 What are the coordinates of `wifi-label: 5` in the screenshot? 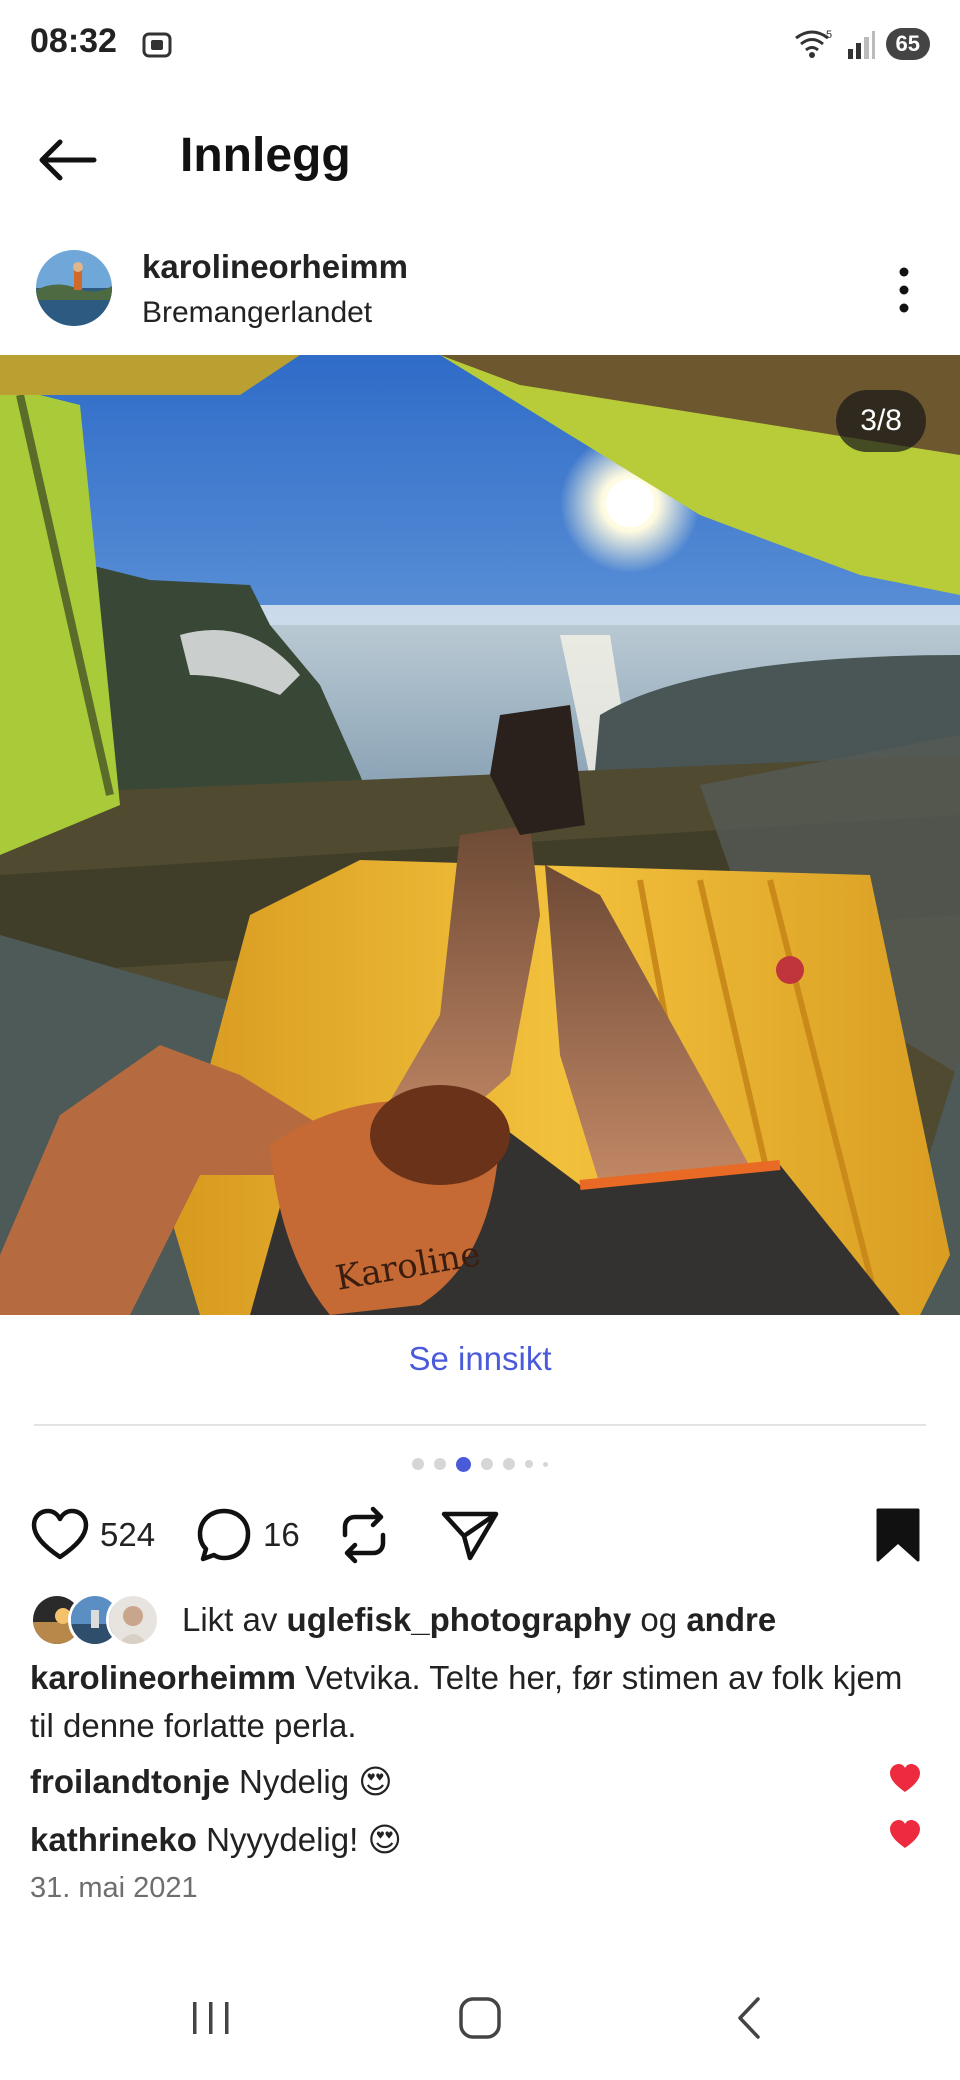 It's located at (829, 35).